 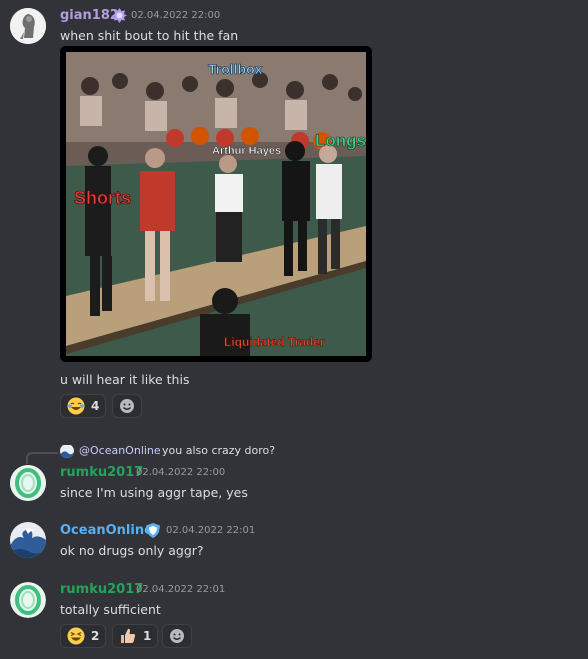 I want to click on author-name: OceanOnline, so click(x=106, y=530).